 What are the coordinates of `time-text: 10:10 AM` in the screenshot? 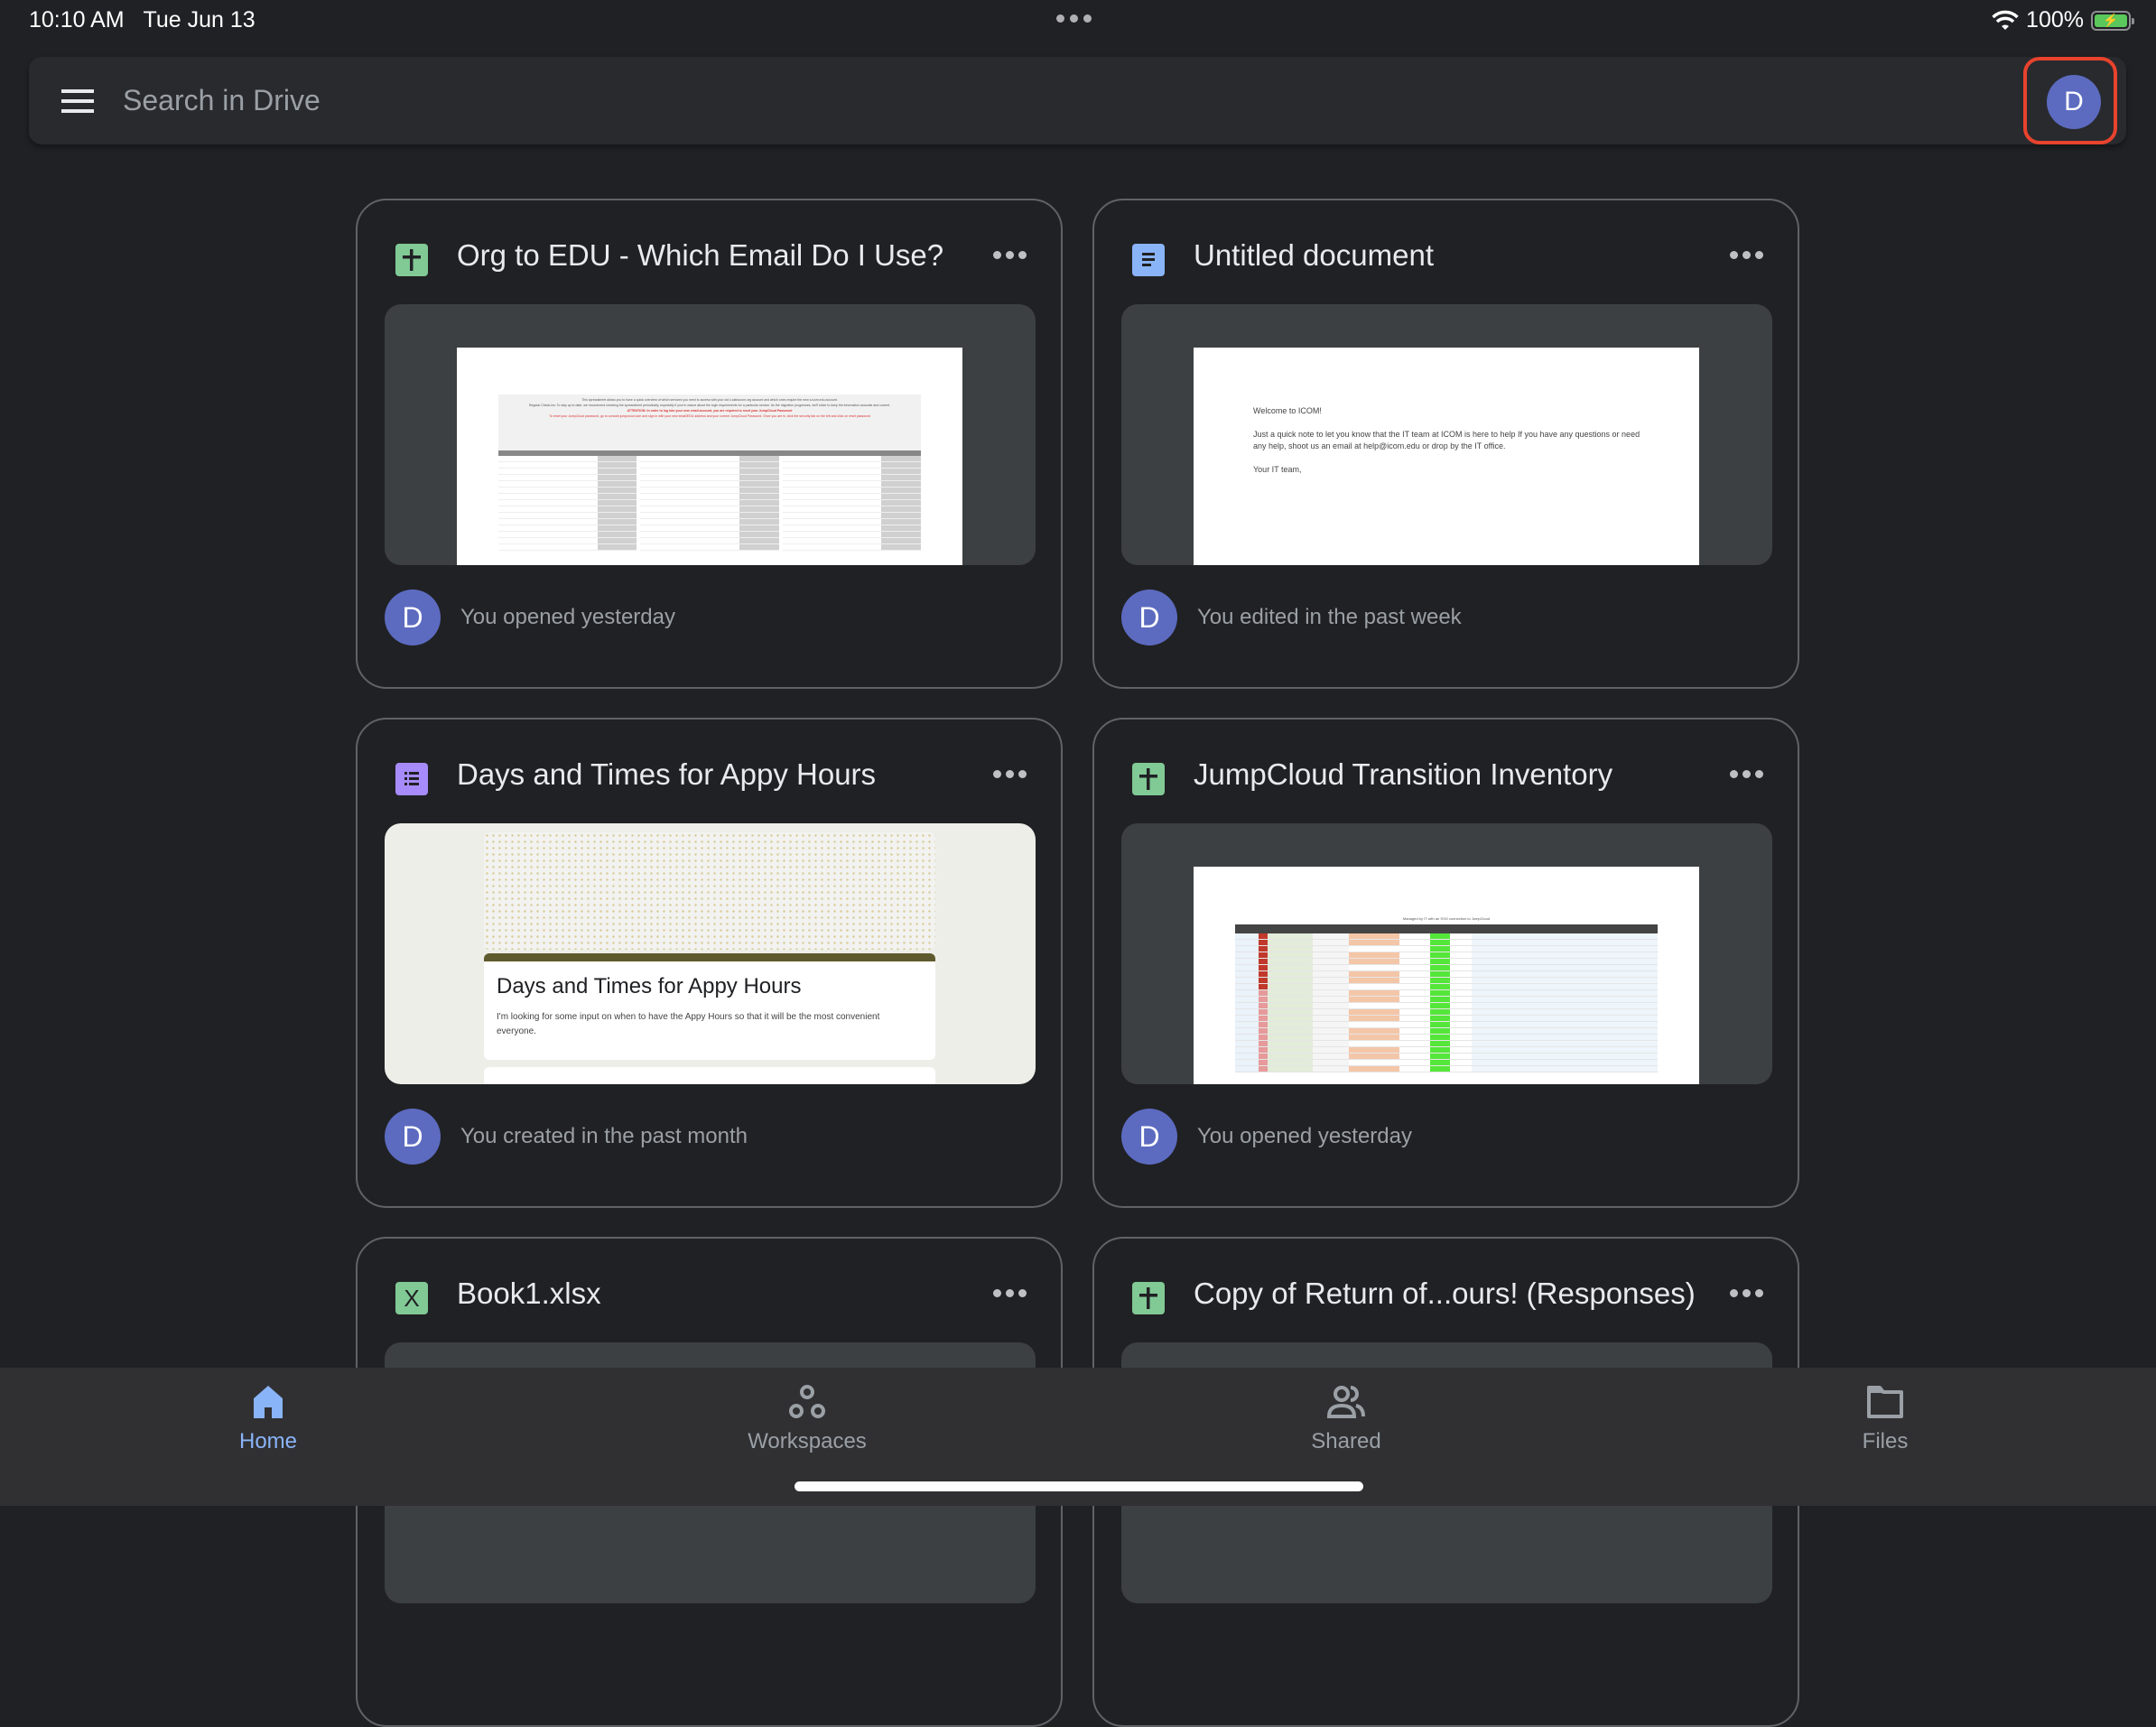 It's located at (77, 19).